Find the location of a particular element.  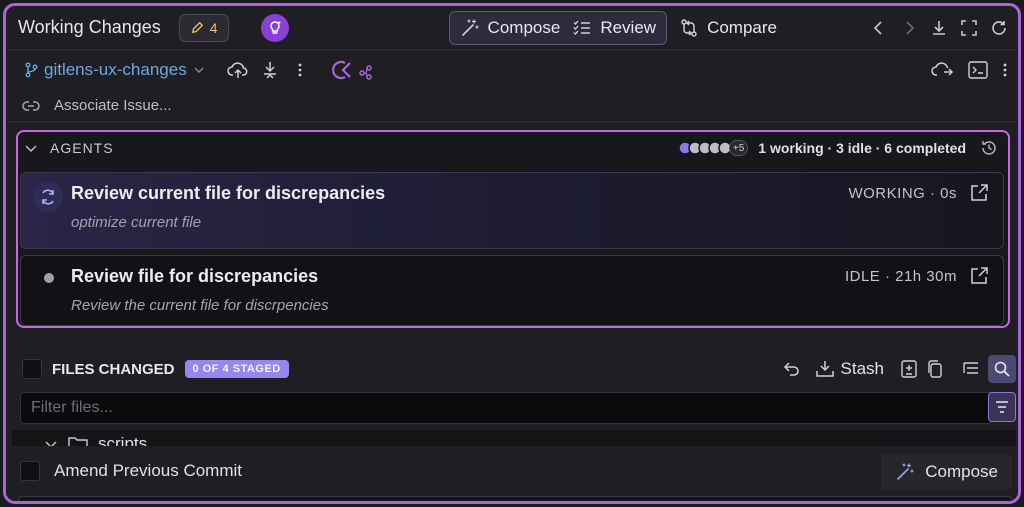

search-icon is located at coordinates (1002, 369).